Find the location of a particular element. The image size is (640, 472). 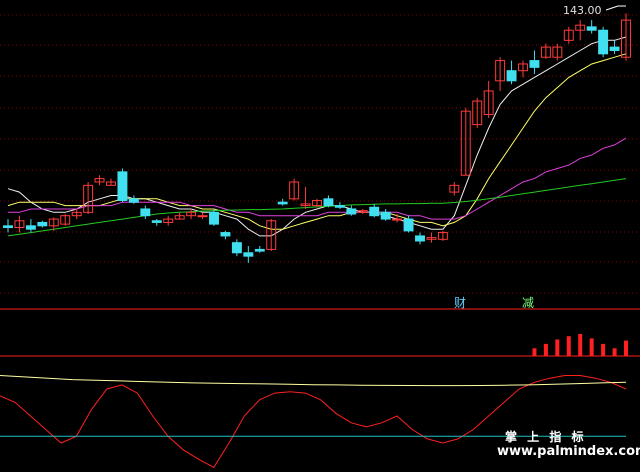

watermark-url: www.palmindex.com is located at coordinates (568, 451).